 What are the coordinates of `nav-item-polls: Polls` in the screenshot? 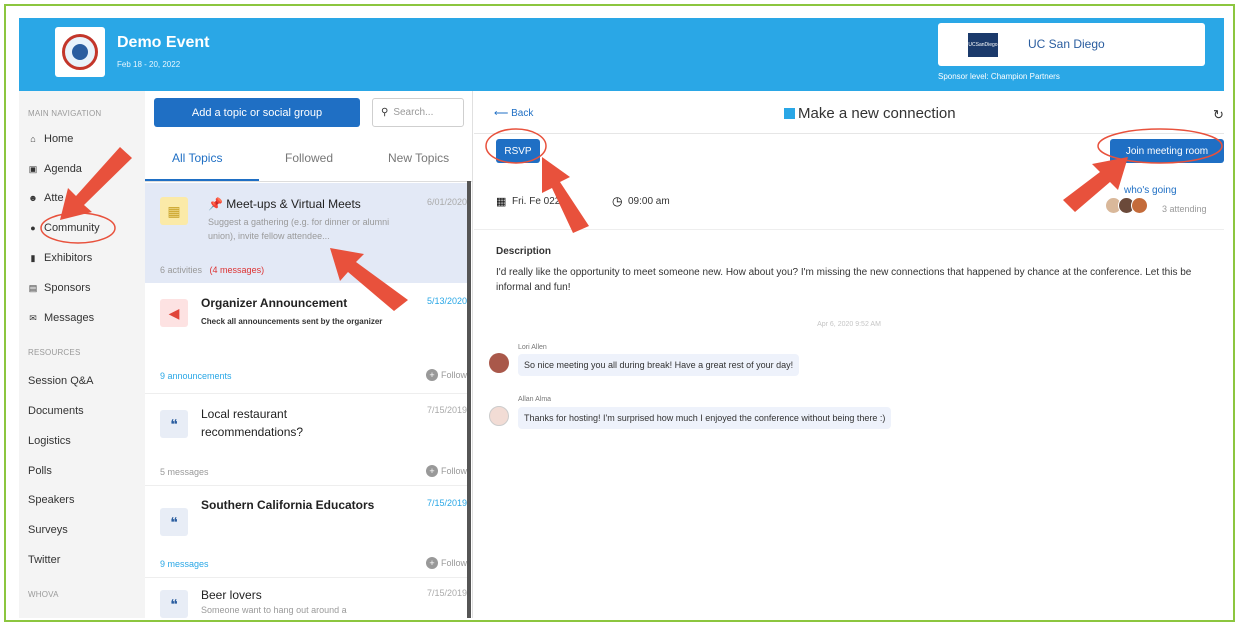 It's located at (40, 471).